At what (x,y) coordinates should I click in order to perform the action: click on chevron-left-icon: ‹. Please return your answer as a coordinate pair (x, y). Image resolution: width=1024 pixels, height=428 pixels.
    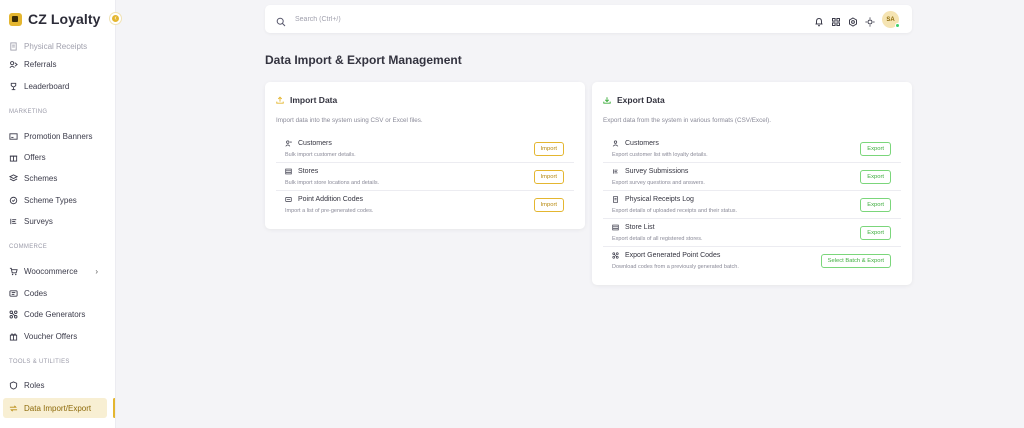
    Looking at the image, I should click on (115, 18).